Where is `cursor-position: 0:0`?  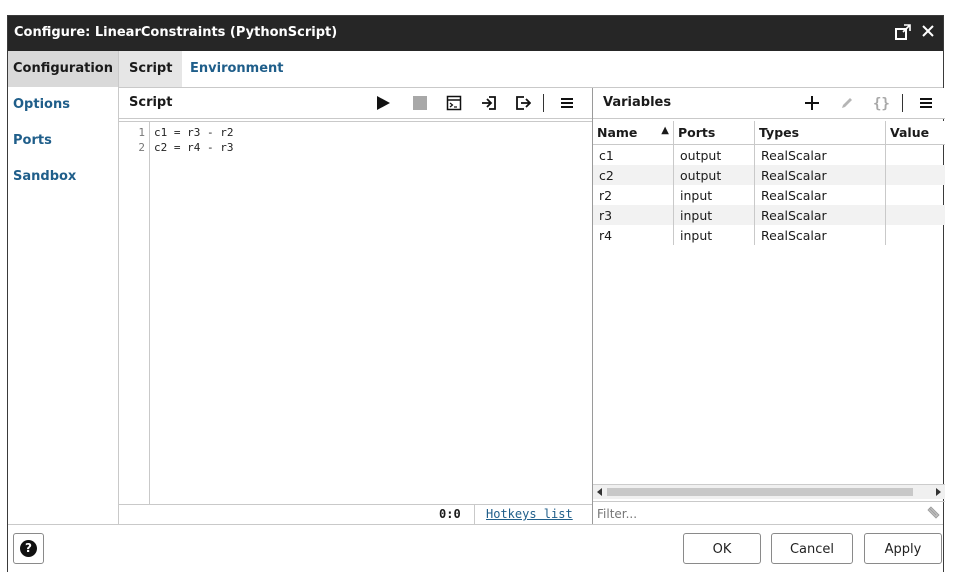 cursor-position: 0:0 is located at coordinates (450, 514).